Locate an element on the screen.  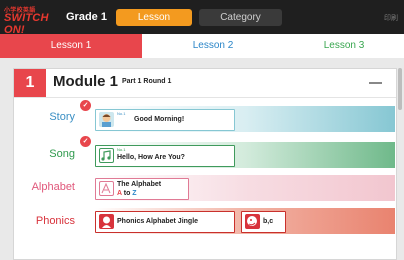
story-bar: No.1 Good Morning! is located at coordinates (245, 119).